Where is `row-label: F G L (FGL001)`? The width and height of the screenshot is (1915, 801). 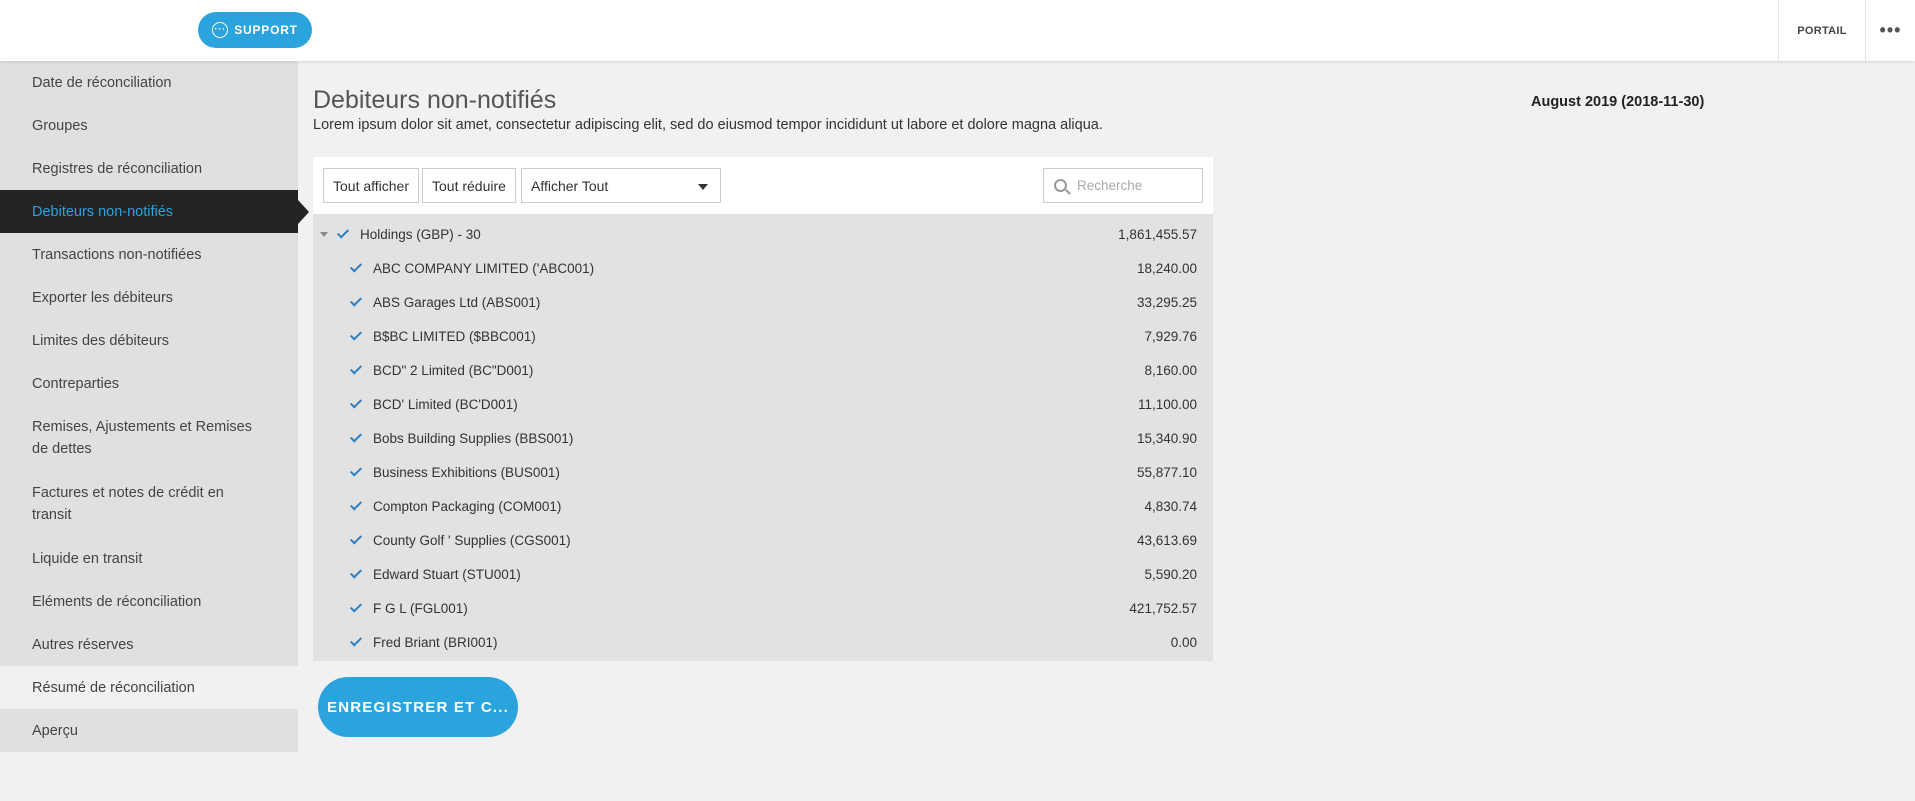 row-label: F G L (FGL001) is located at coordinates (420, 608).